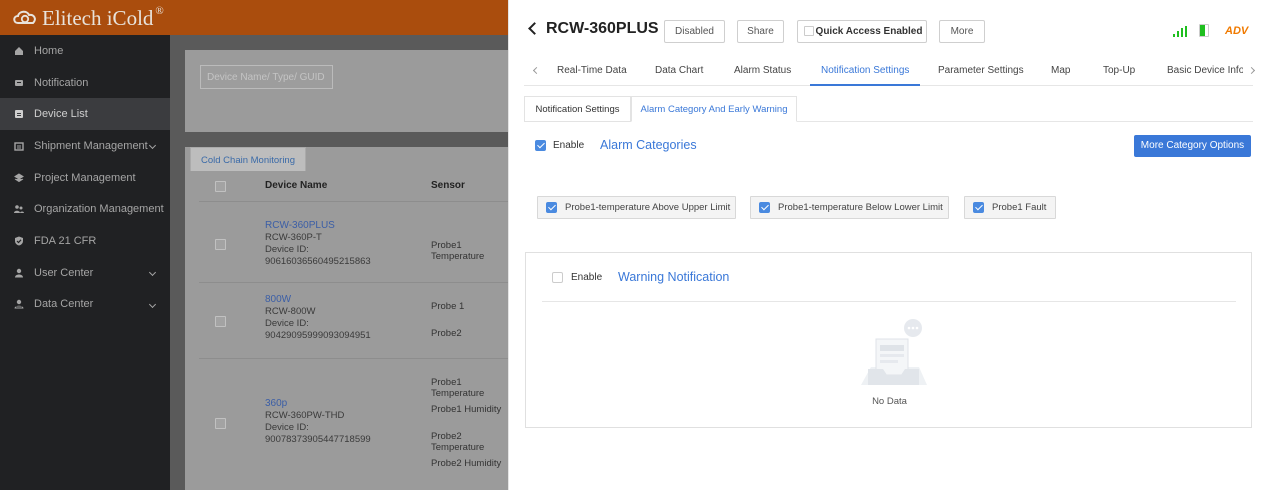  Describe the element at coordinates (869, 31) in the screenshot. I see `quick-access-label: Quick Access Enabled` at that location.